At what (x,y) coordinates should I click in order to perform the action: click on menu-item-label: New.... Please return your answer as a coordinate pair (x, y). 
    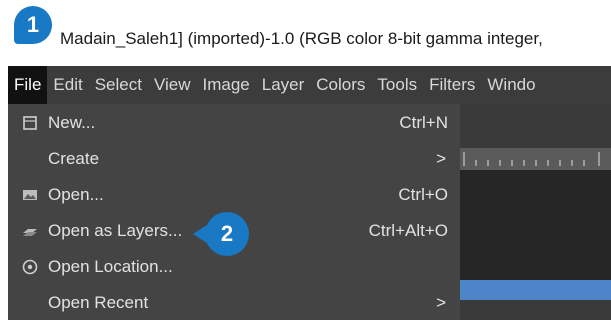
    Looking at the image, I should click on (72, 122).